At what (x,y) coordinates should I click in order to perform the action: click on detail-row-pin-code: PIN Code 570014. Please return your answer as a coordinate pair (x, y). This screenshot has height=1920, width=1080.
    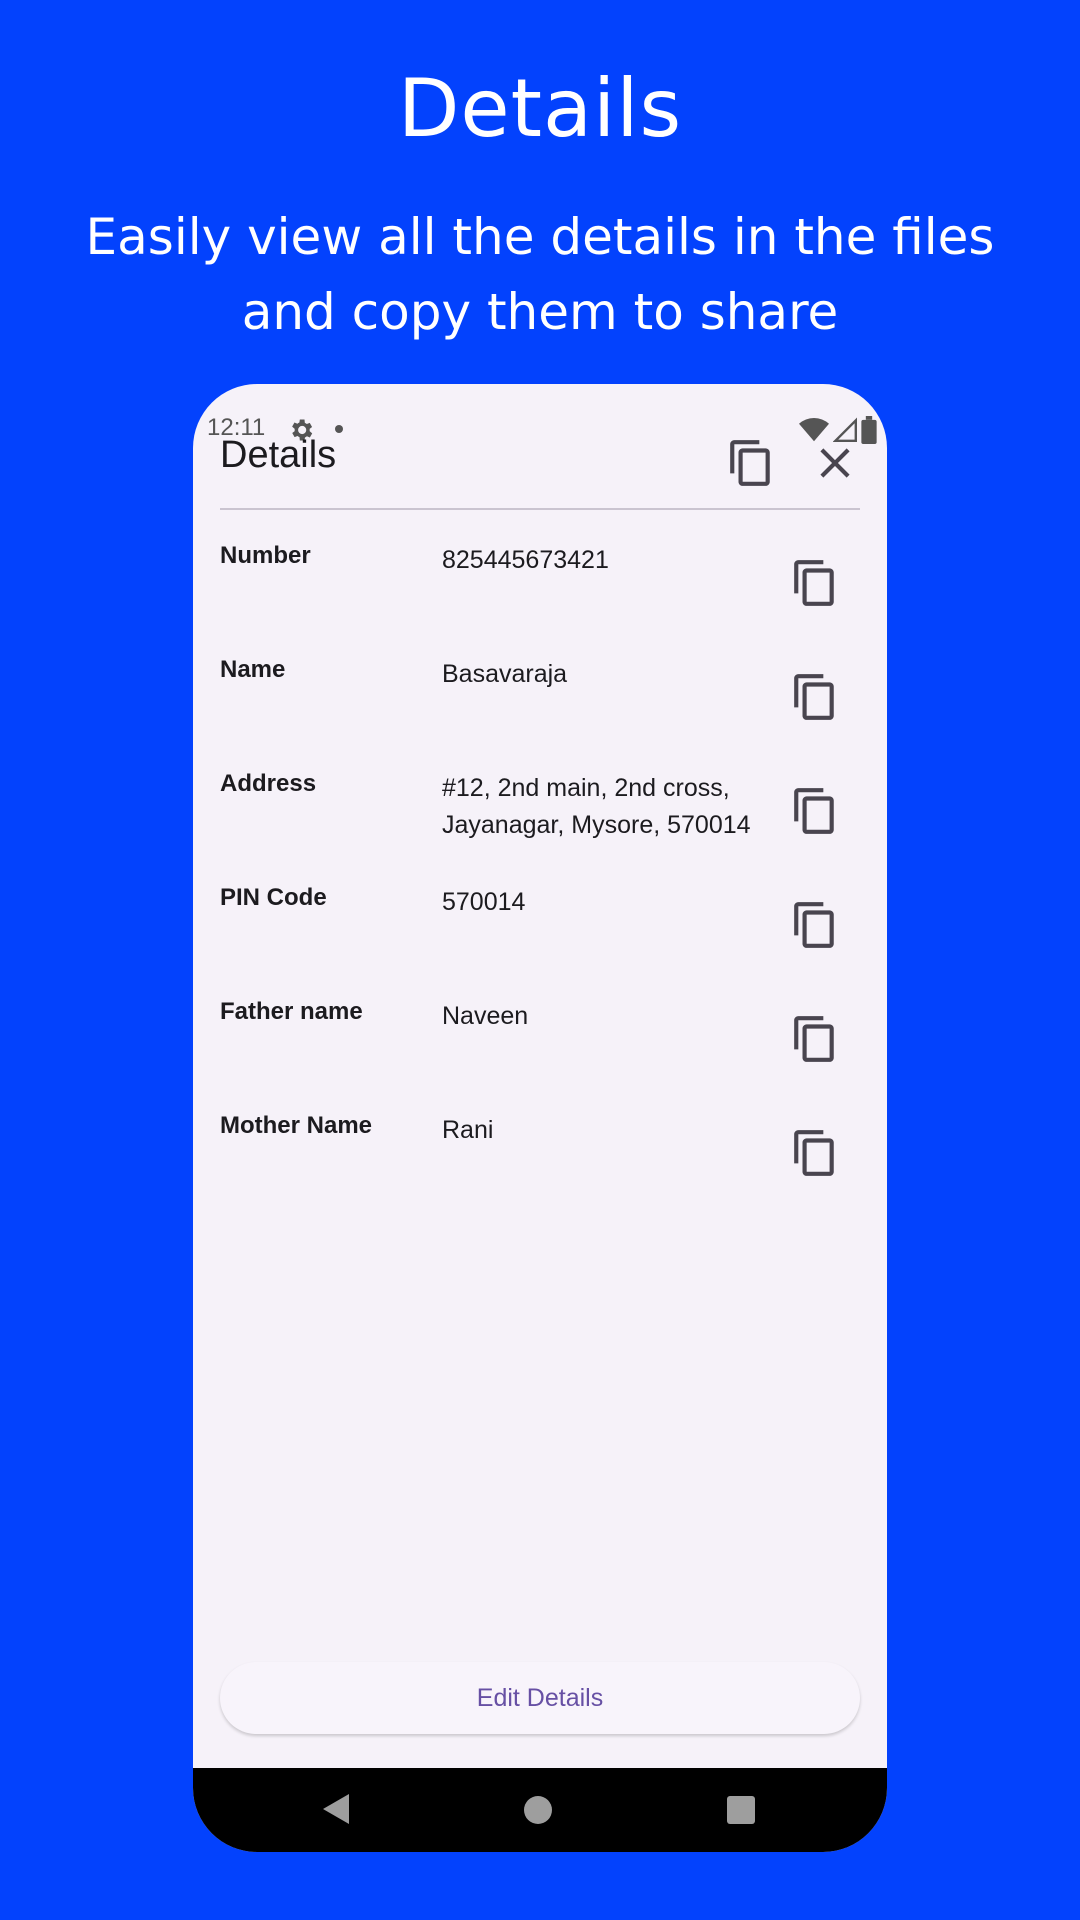
    Looking at the image, I should click on (540, 933).